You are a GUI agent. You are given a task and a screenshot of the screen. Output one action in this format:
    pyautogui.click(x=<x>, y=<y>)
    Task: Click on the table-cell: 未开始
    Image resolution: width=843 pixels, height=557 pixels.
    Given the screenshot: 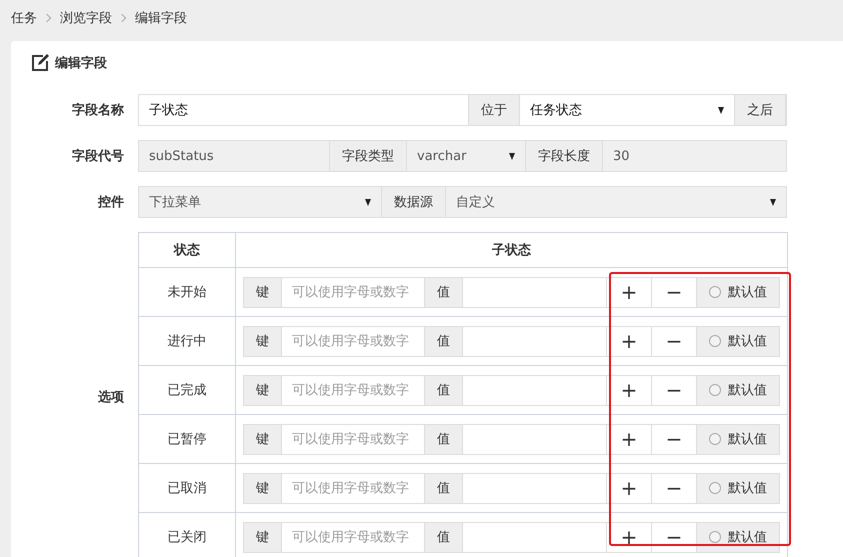 What is the action you would take?
    pyautogui.click(x=187, y=292)
    